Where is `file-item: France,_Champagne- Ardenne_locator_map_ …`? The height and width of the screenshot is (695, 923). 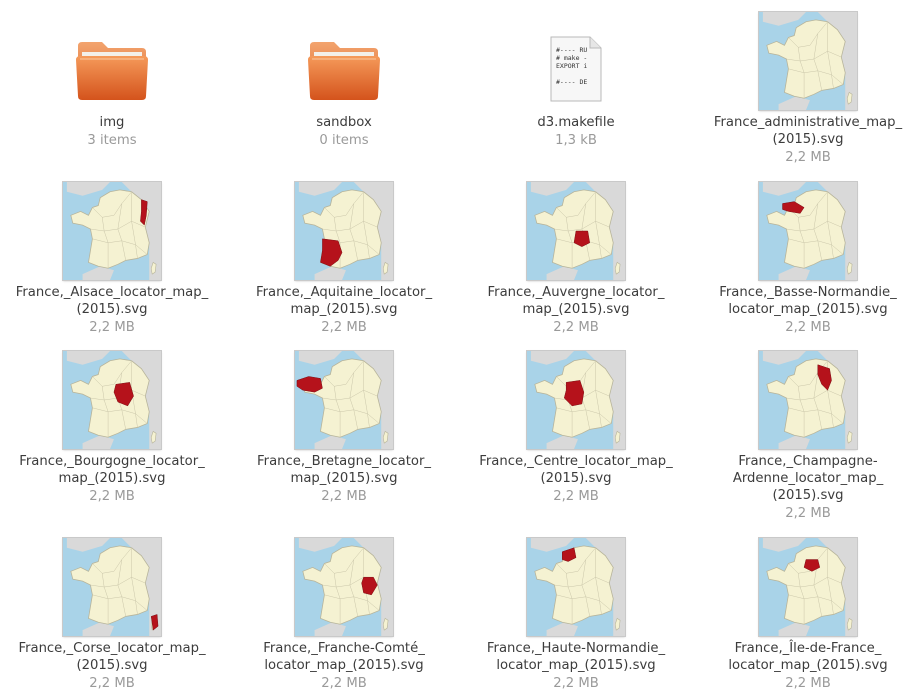 file-item: France,_Champagne- Ardenne_locator_map_ … is located at coordinates (808, 434).